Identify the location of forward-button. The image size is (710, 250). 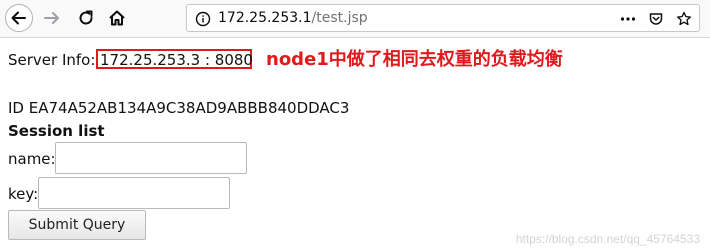
(52, 18).